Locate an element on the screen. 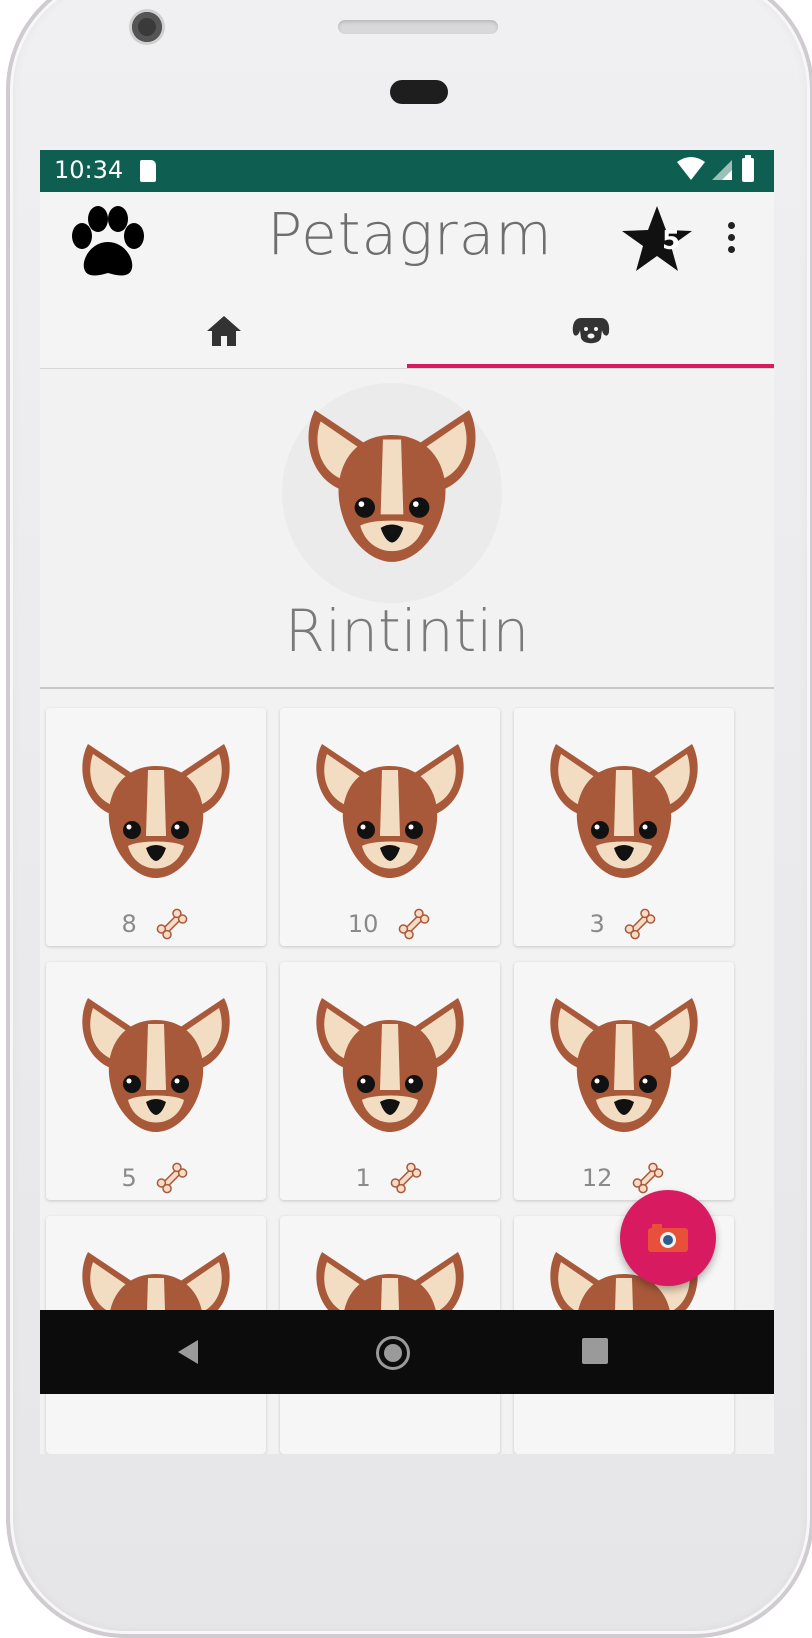 The image size is (812, 1638). app-bar: Petagram 5 is located at coordinates (407, 242).